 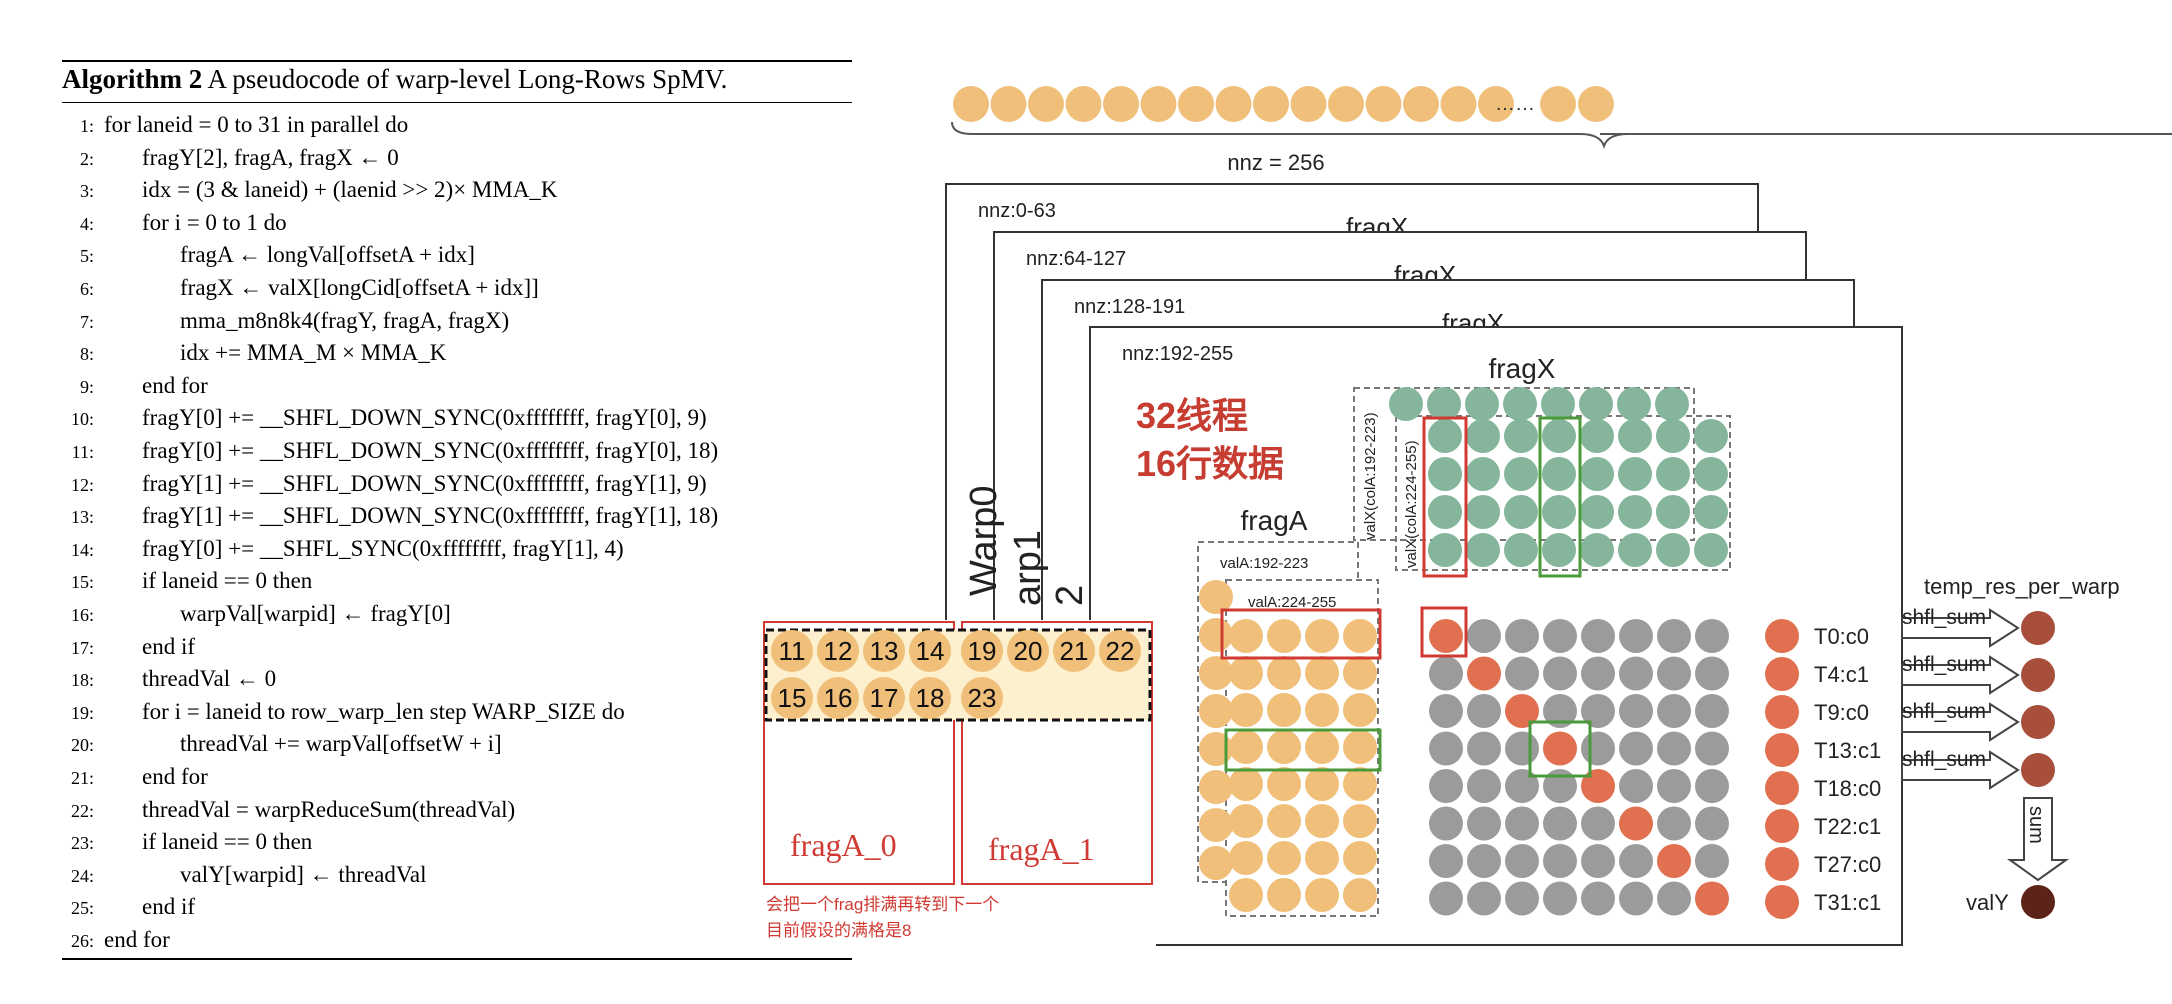 I want to click on thread-label: T22:c1, so click(x=1847, y=826).